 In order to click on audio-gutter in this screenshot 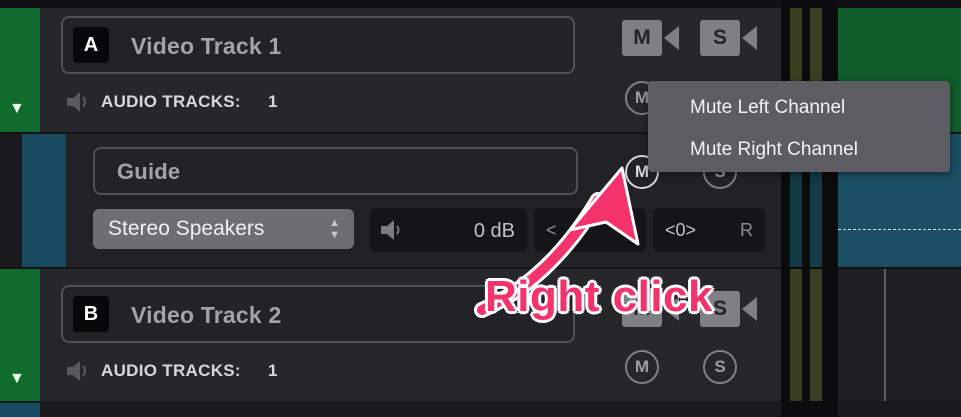, I will do `click(11, 200)`.